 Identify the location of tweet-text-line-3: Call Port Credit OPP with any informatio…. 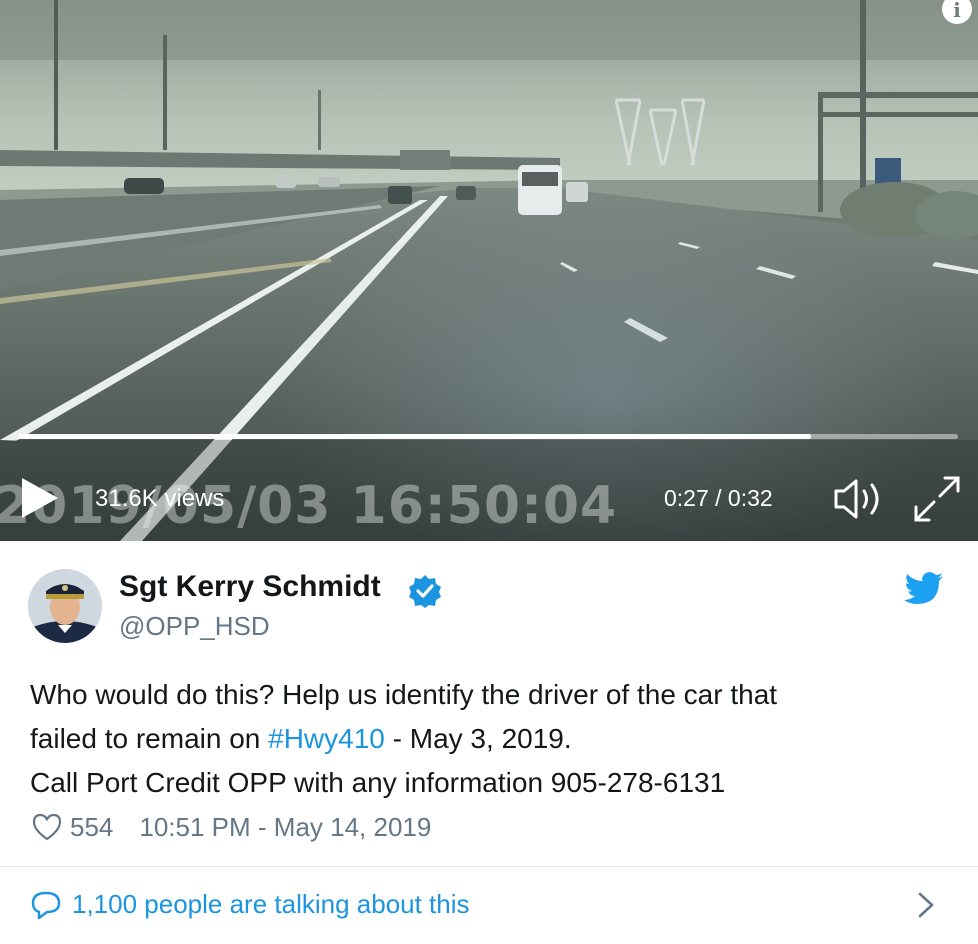
(378, 782).